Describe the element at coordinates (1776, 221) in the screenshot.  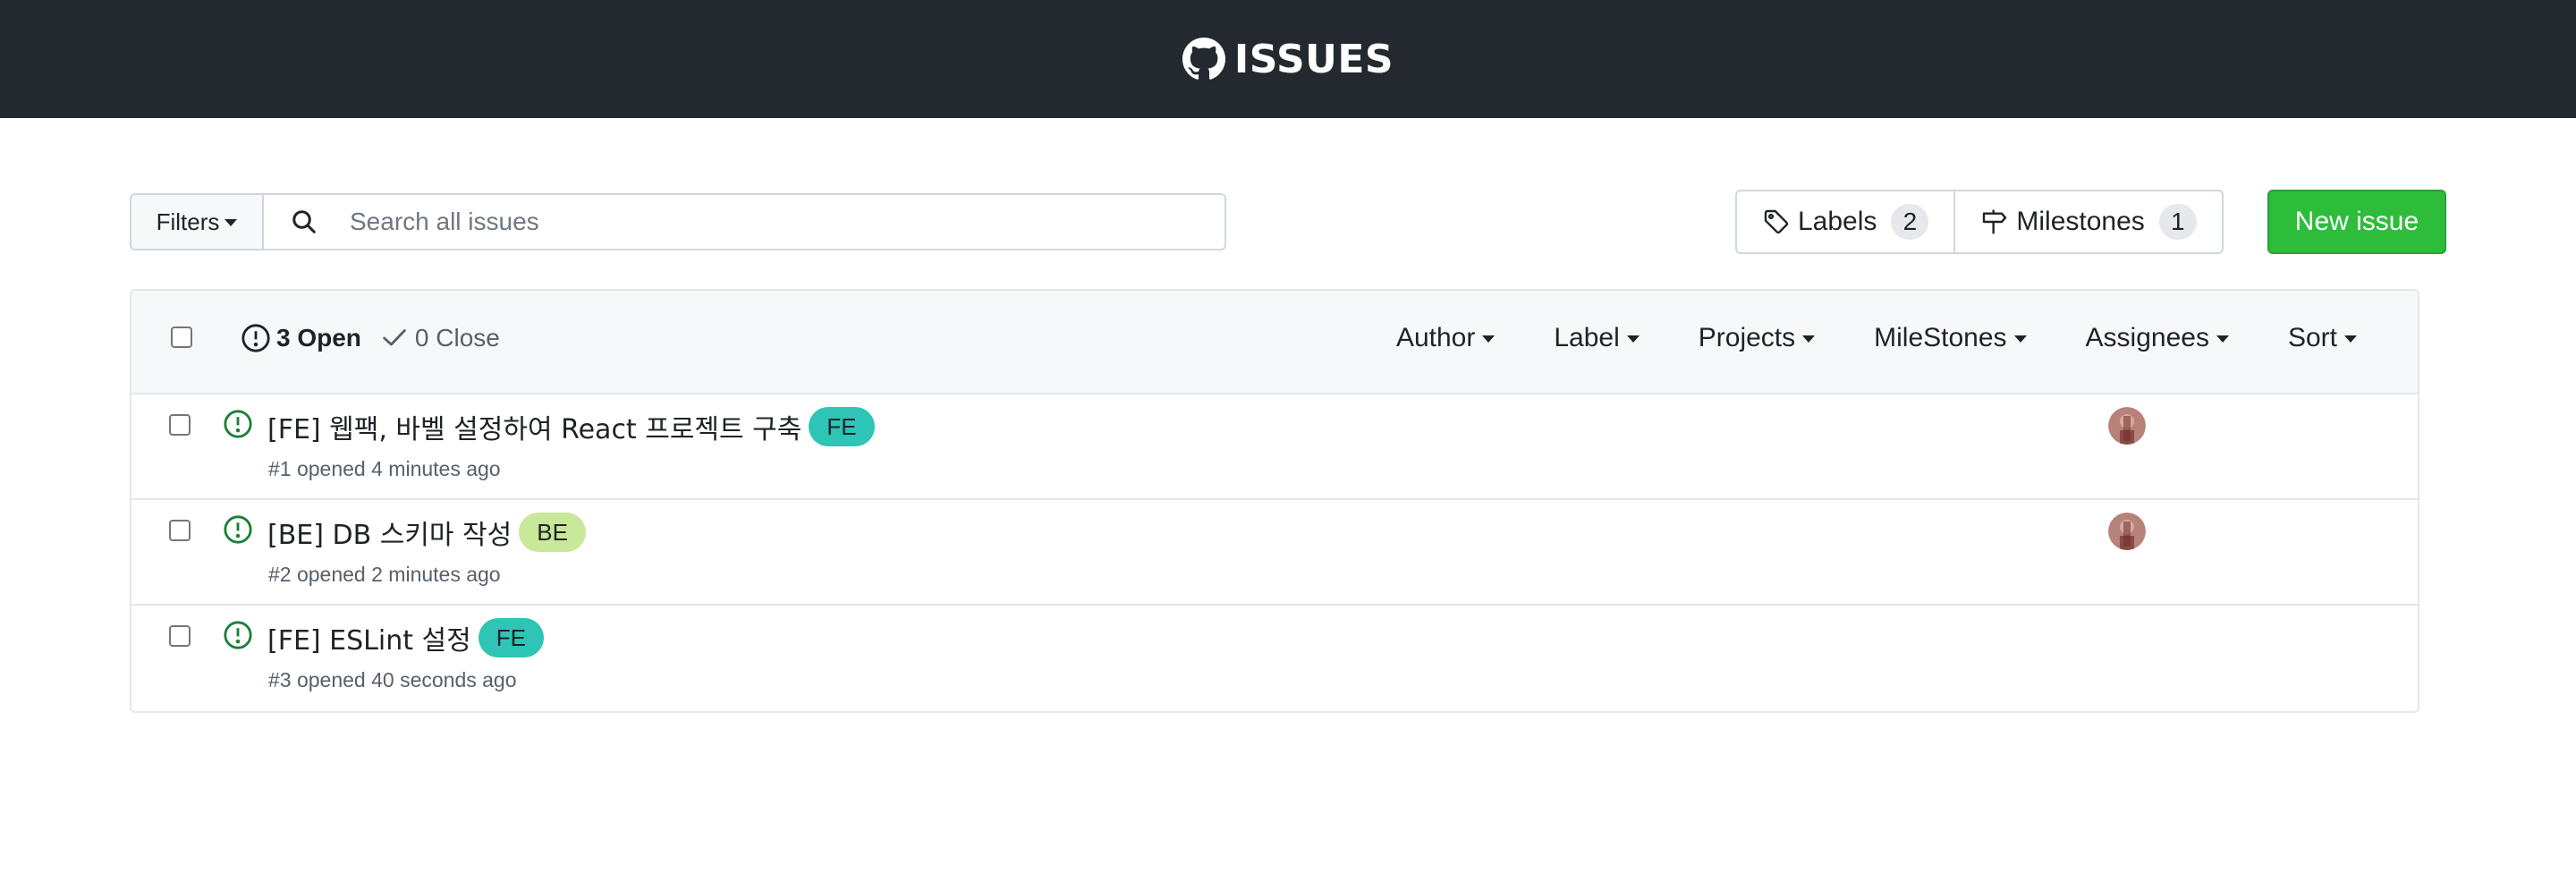
I see `tag-icon` at that location.